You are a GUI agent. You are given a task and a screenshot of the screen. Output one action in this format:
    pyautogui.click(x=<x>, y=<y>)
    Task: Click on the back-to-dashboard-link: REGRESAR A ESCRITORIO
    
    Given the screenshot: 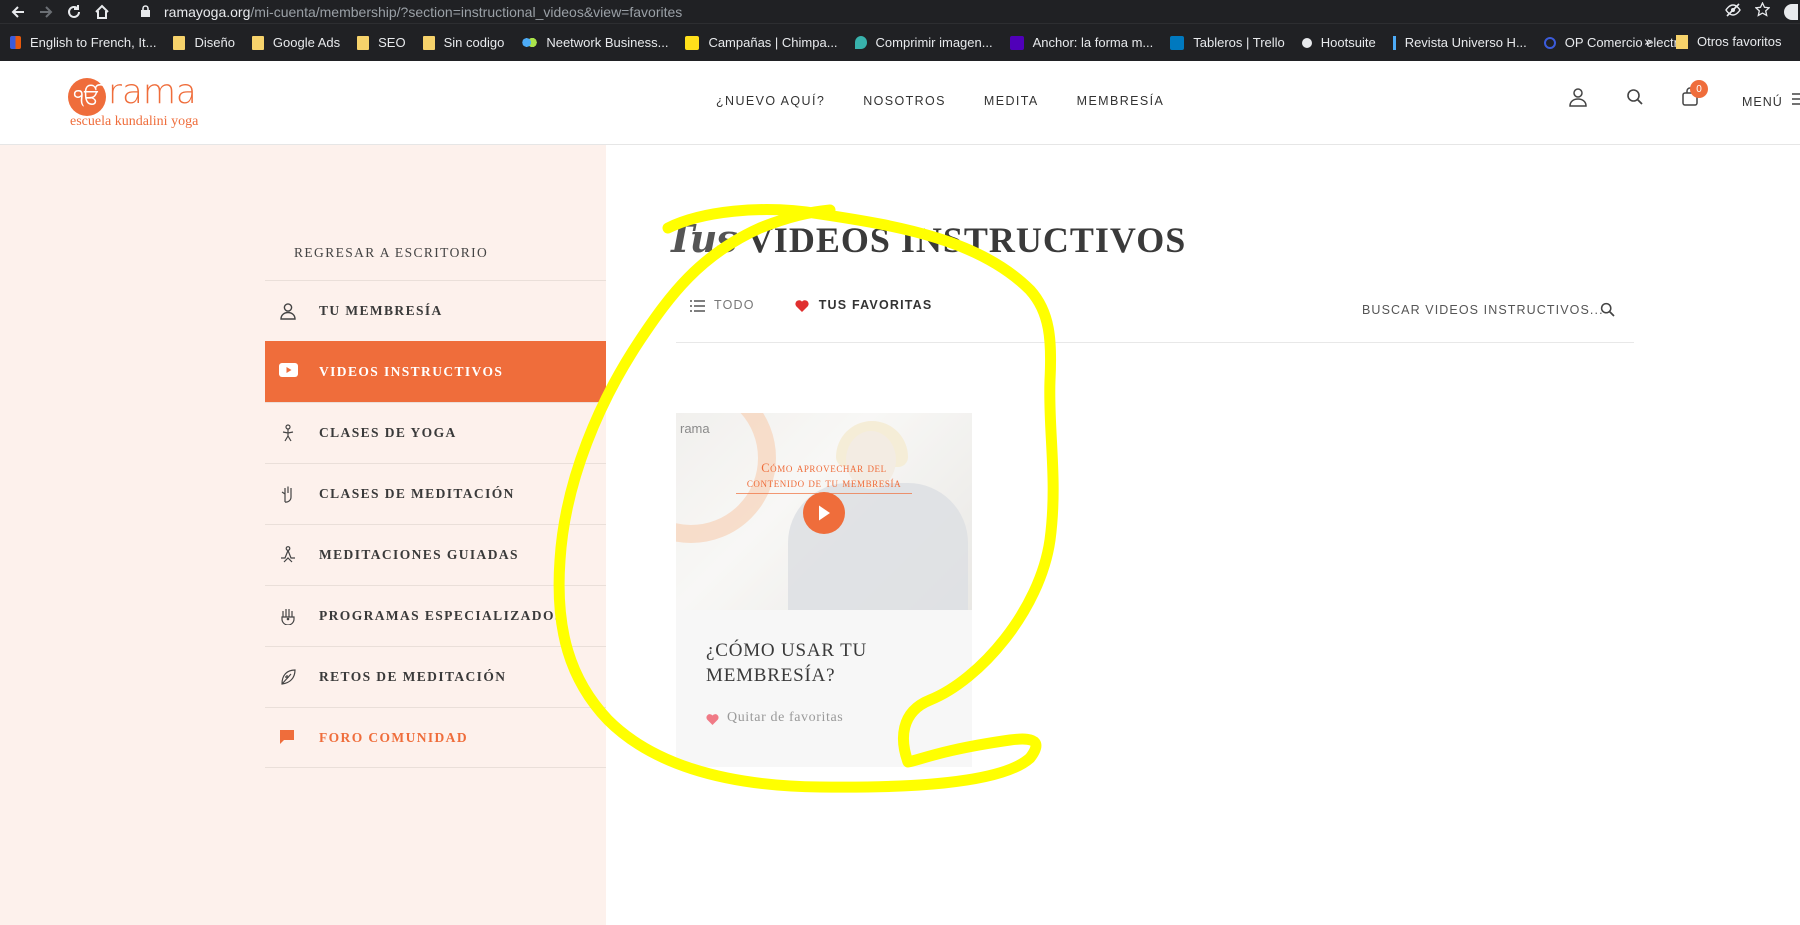 What is the action you would take?
    pyautogui.click(x=391, y=253)
    